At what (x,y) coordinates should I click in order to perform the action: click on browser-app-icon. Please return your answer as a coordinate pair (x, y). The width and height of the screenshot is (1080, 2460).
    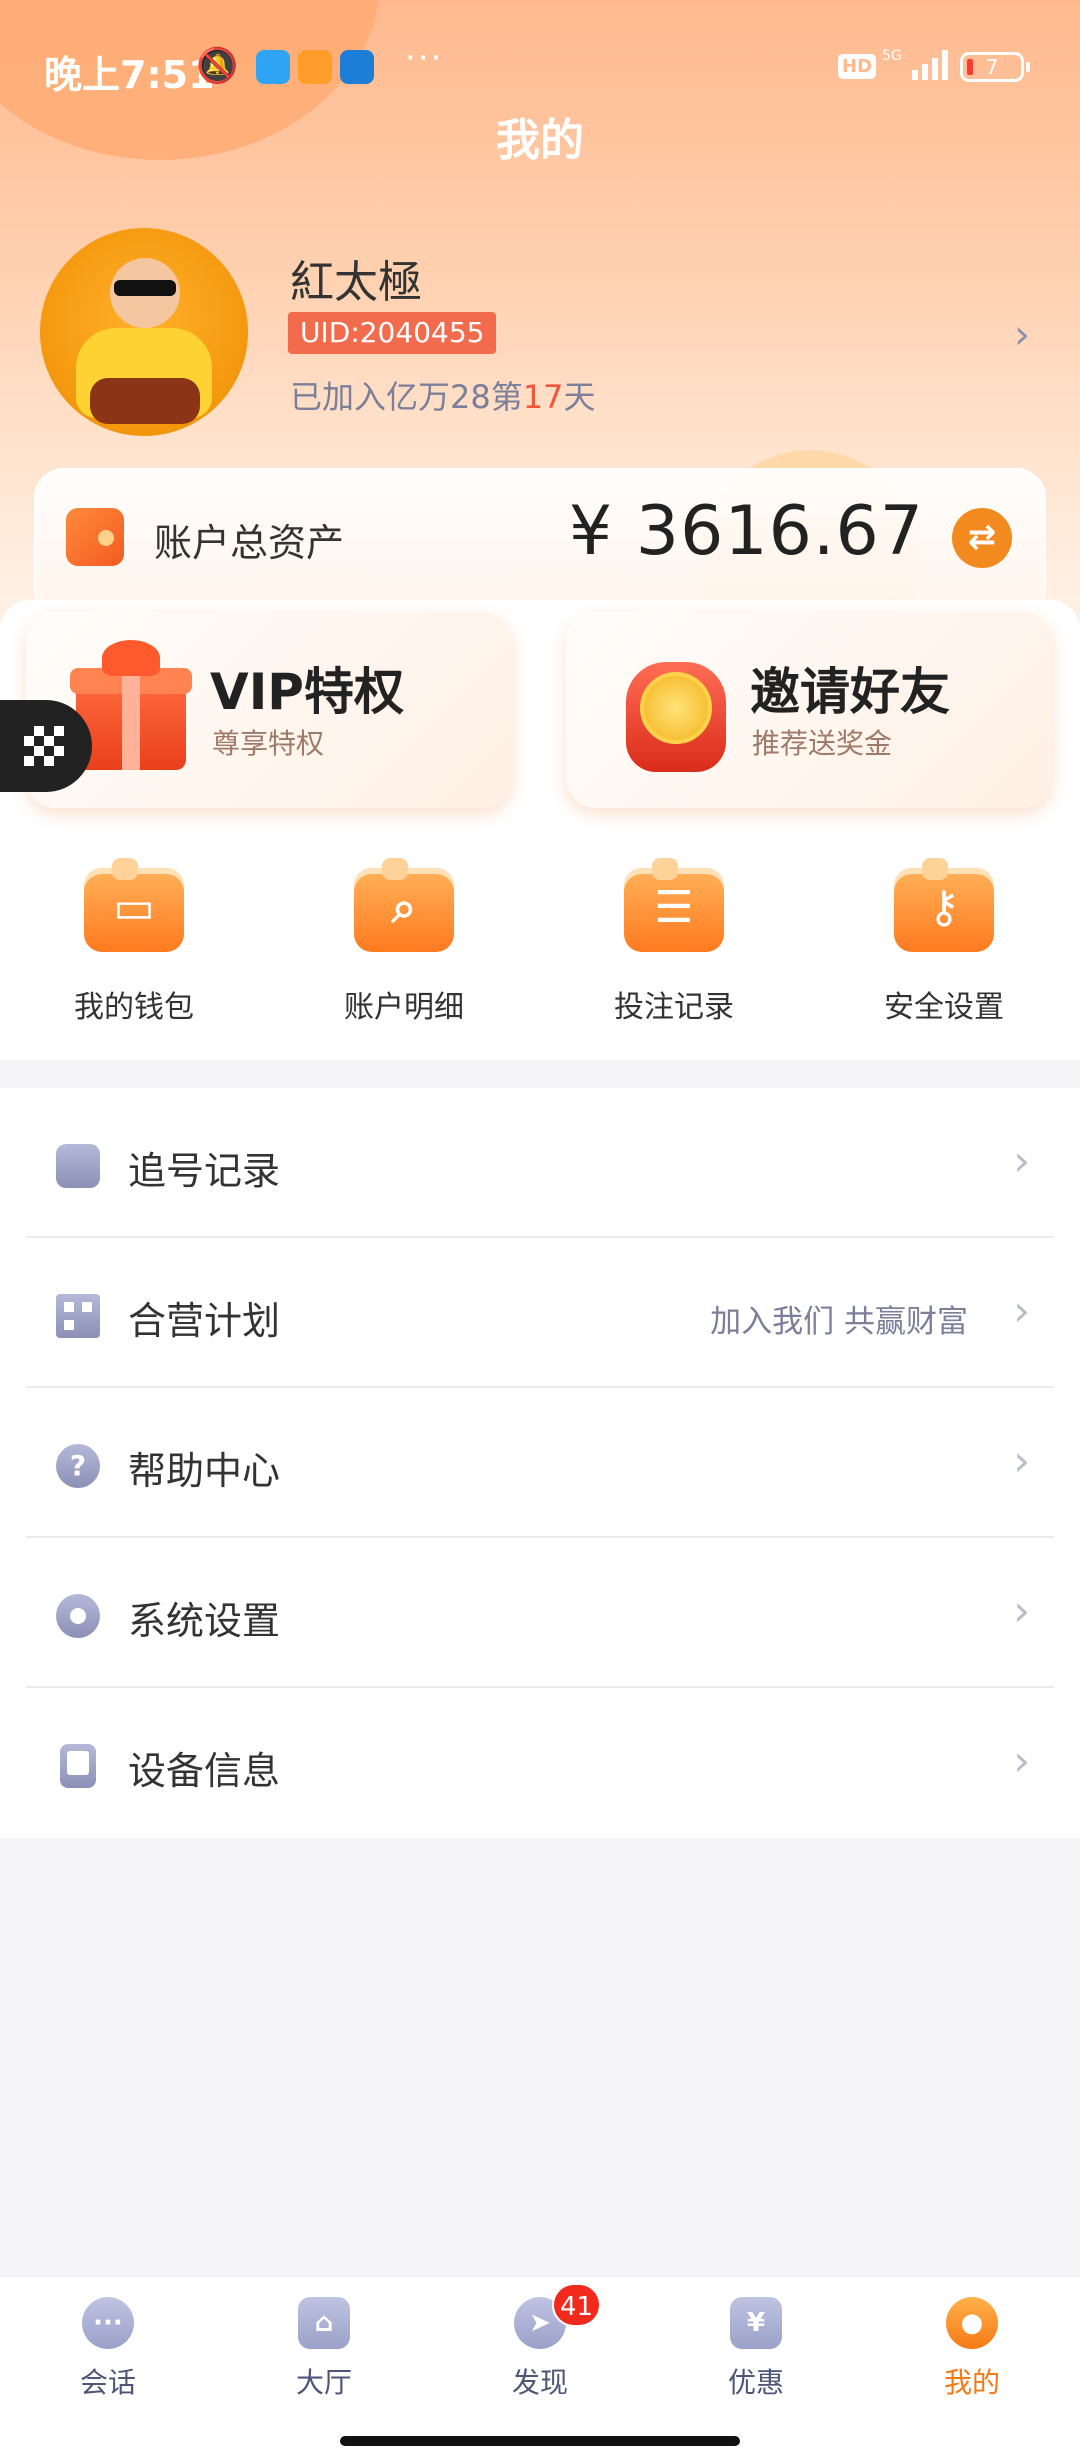
    Looking at the image, I should click on (357, 67).